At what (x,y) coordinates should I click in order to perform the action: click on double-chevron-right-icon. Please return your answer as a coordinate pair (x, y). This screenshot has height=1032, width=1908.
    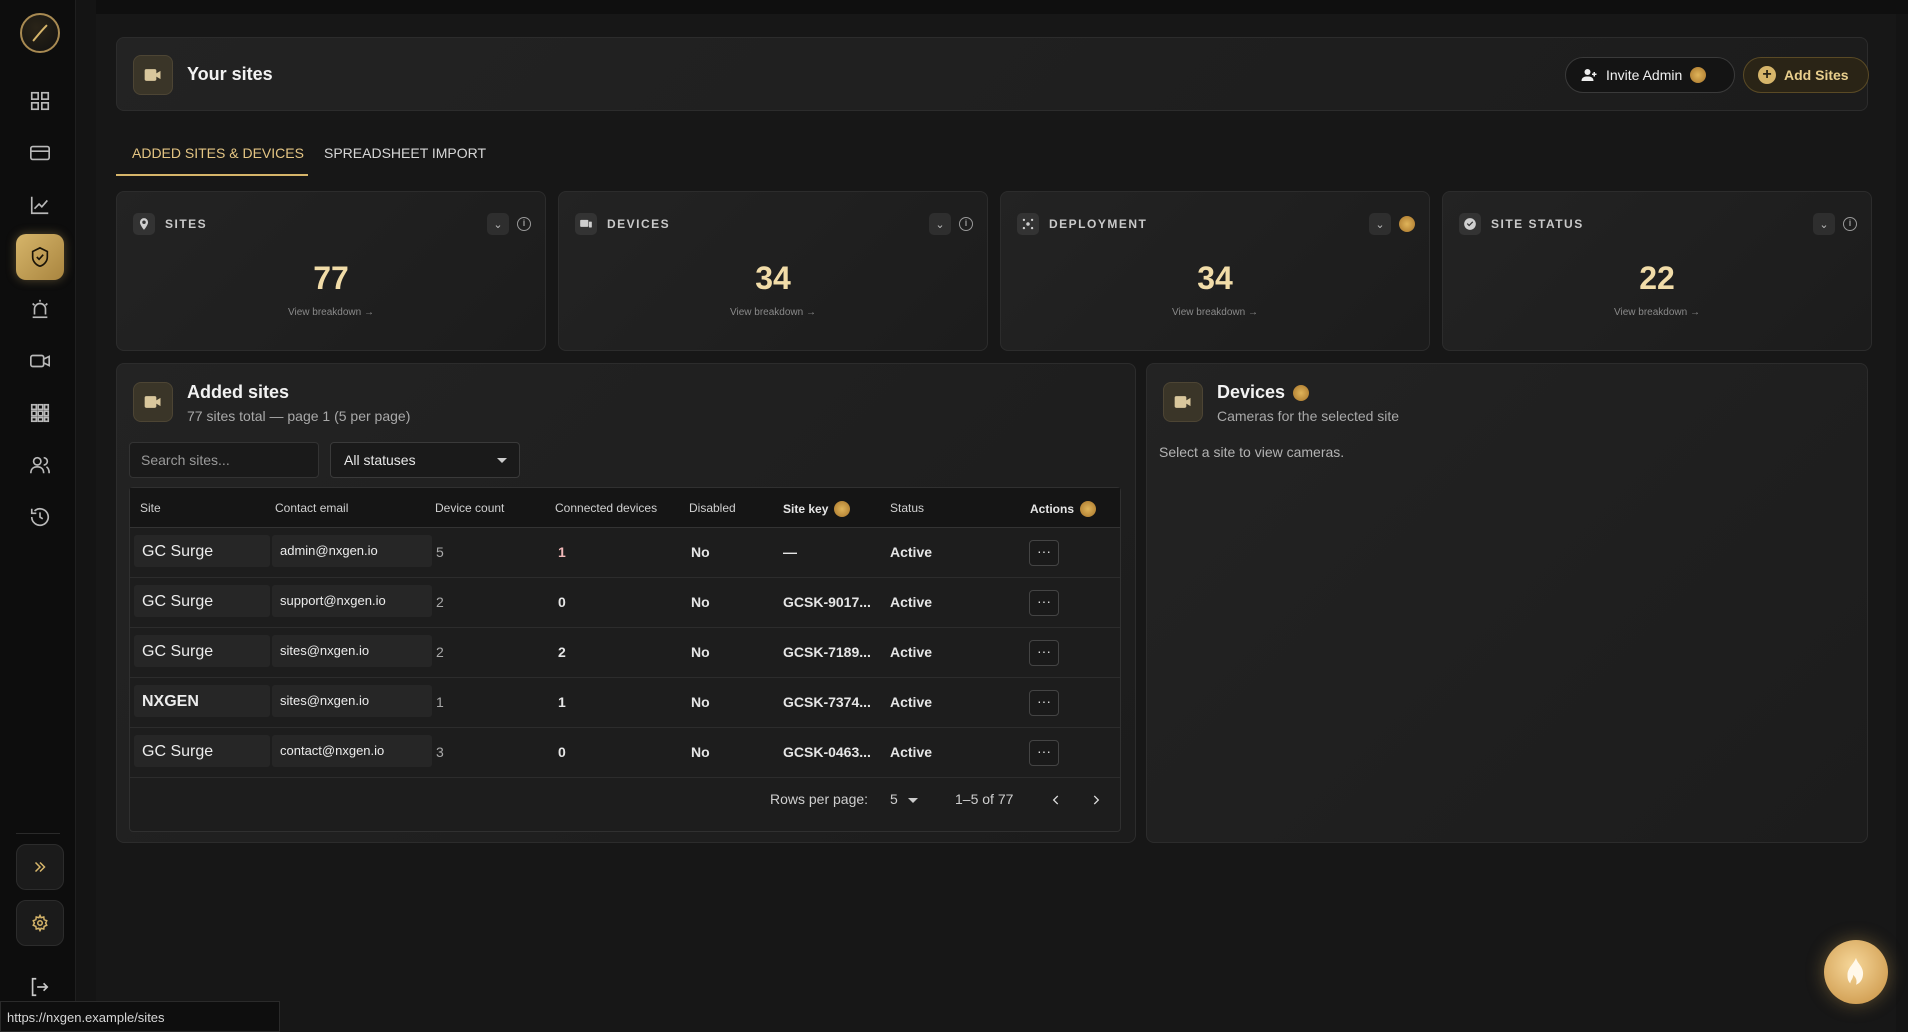
    Looking at the image, I should click on (40, 867).